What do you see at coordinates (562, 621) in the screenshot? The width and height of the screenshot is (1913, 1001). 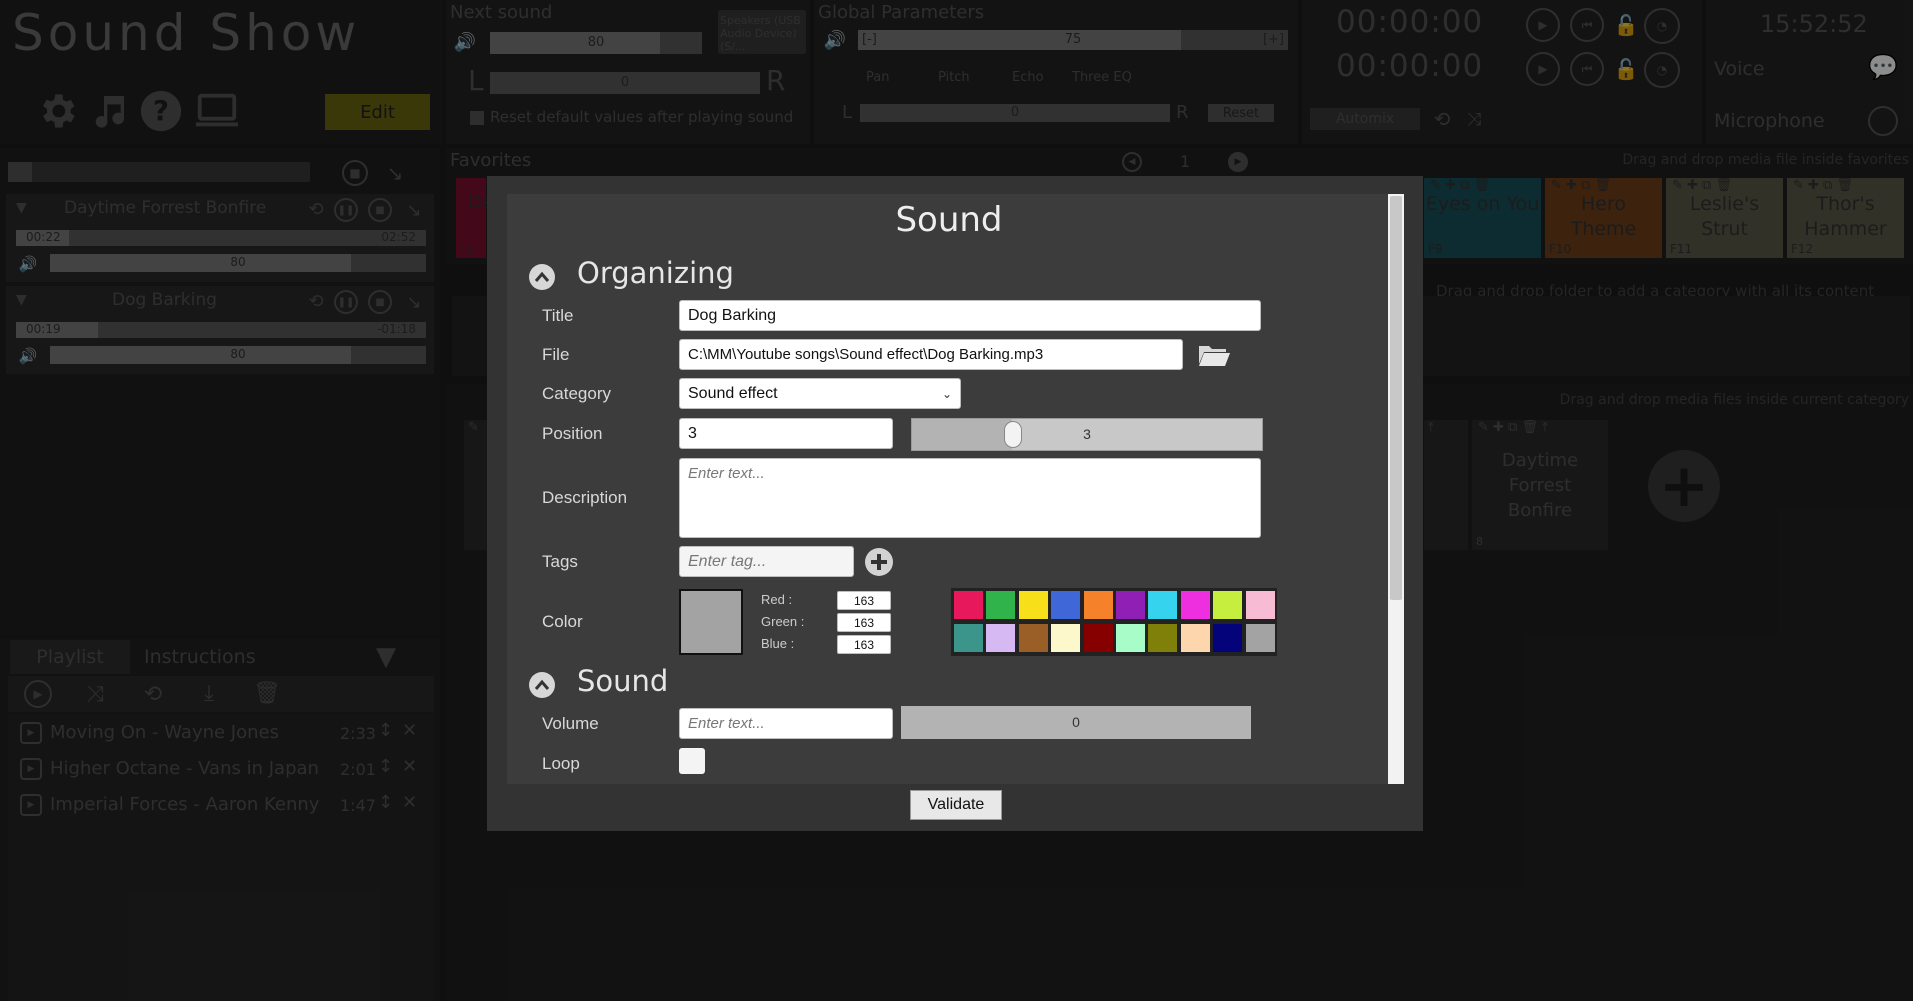 I see `color-label: Color` at bounding box center [562, 621].